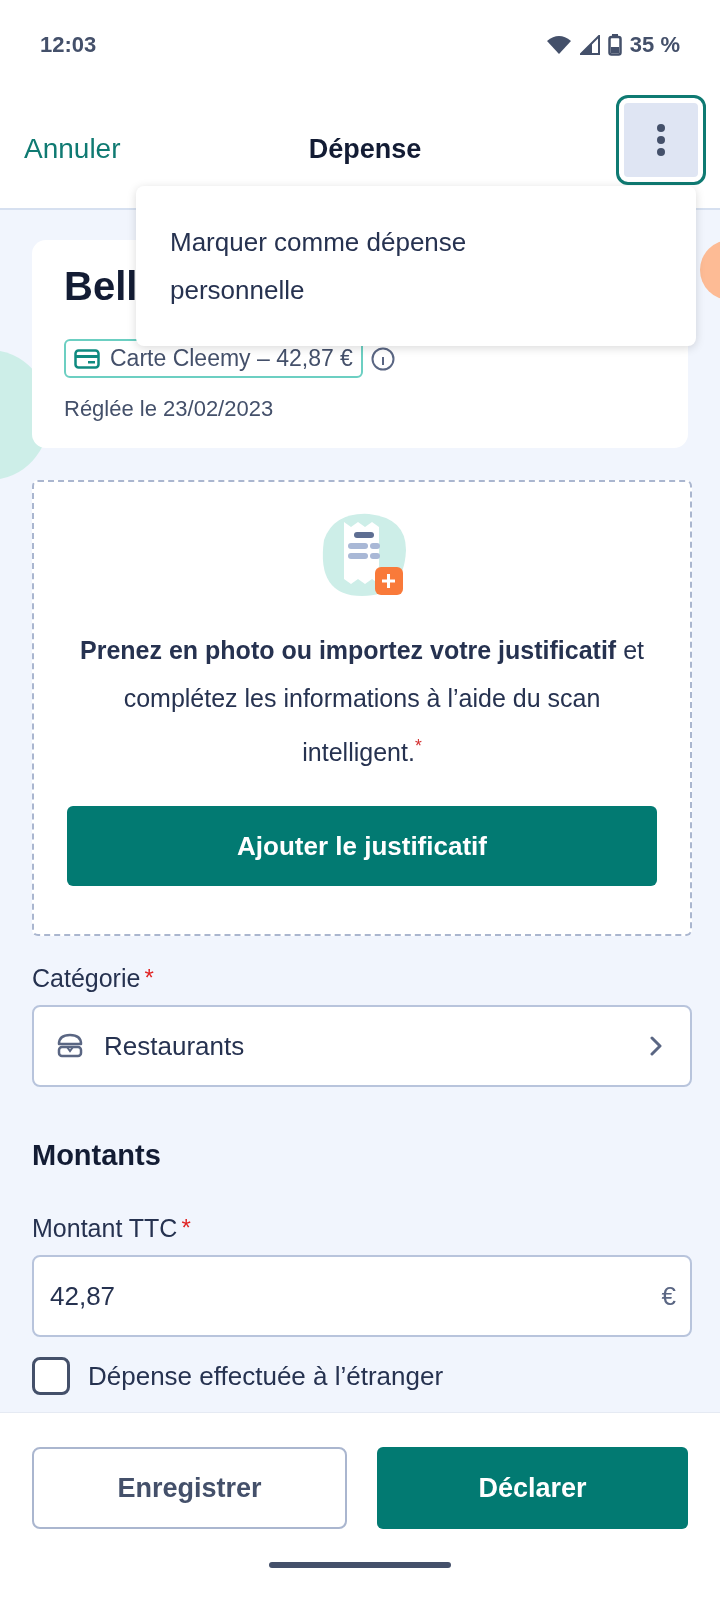 Image resolution: width=720 pixels, height=1600 pixels. Describe the element at coordinates (169, 409) in the screenshot. I see `settled-date: Réglée le 23/02/2023` at that location.